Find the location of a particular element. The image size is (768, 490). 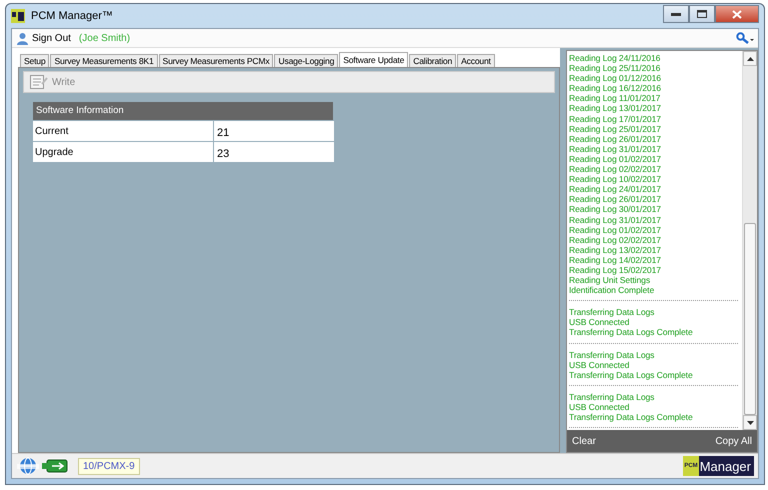

log-line: Reading Log 24/01/2017 is located at coordinates (615, 189).